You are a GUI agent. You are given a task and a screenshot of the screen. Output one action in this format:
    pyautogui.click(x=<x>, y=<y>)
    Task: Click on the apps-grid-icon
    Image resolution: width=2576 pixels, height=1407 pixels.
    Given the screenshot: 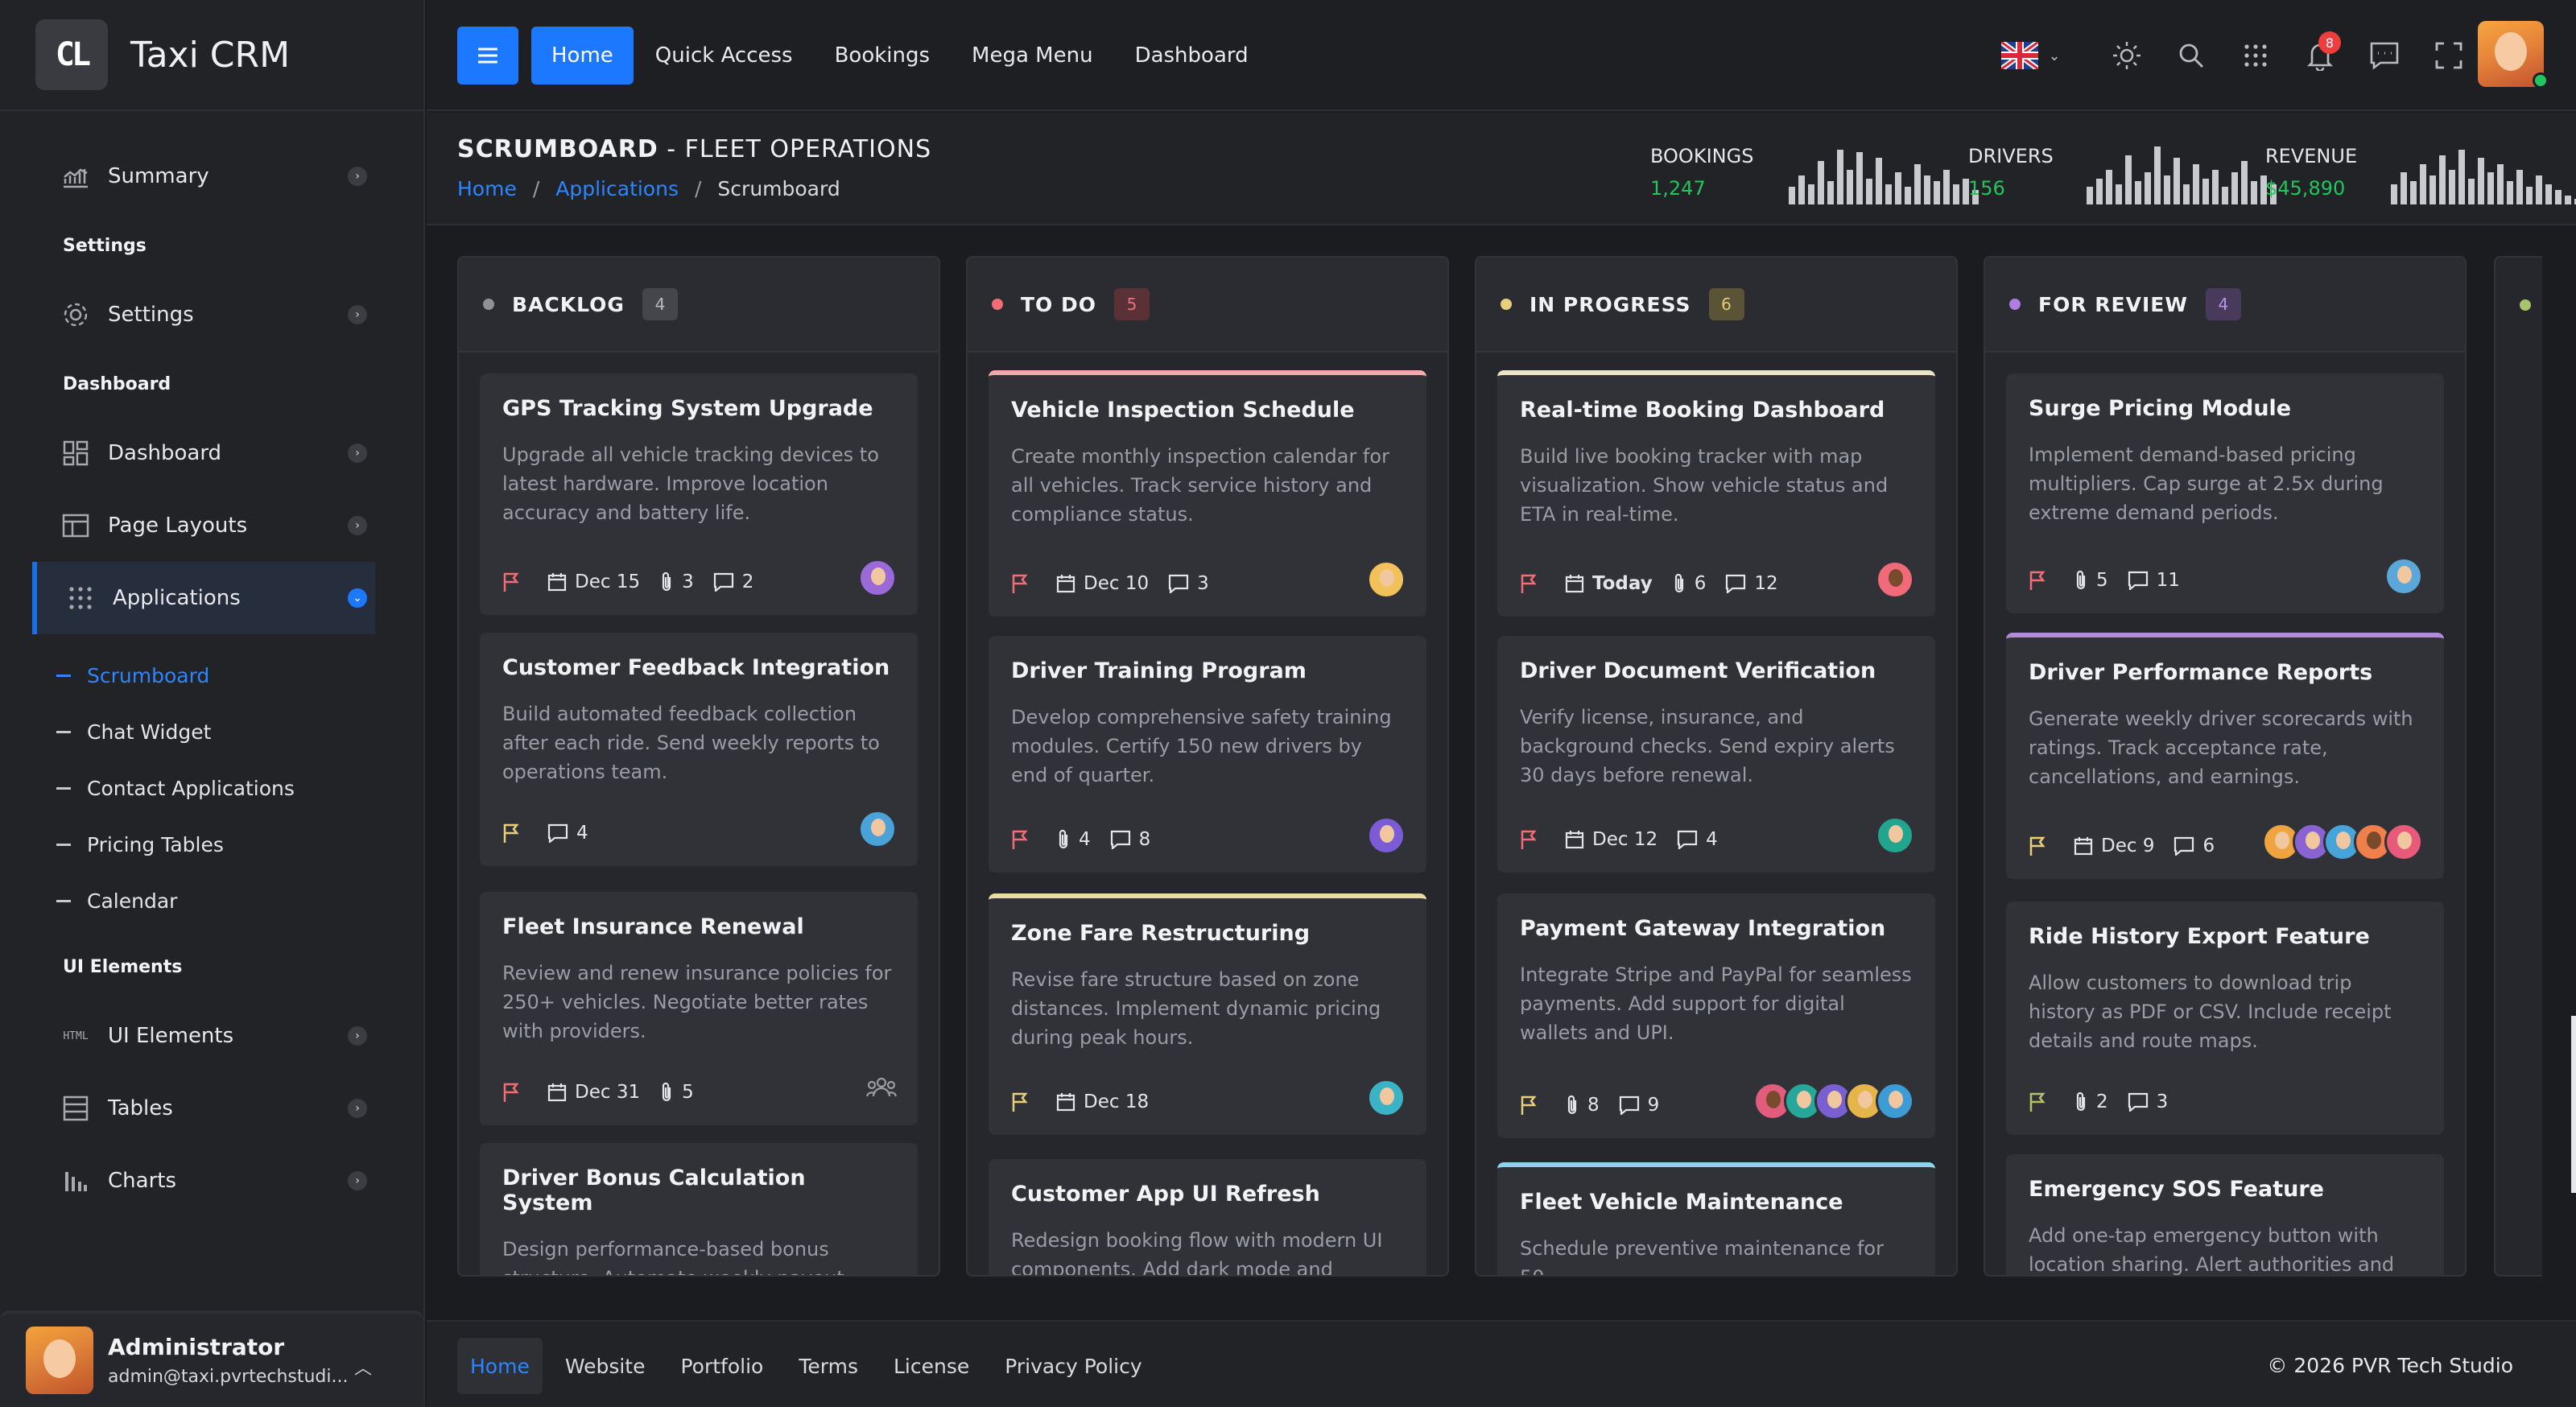 What is the action you would take?
    pyautogui.click(x=2255, y=55)
    